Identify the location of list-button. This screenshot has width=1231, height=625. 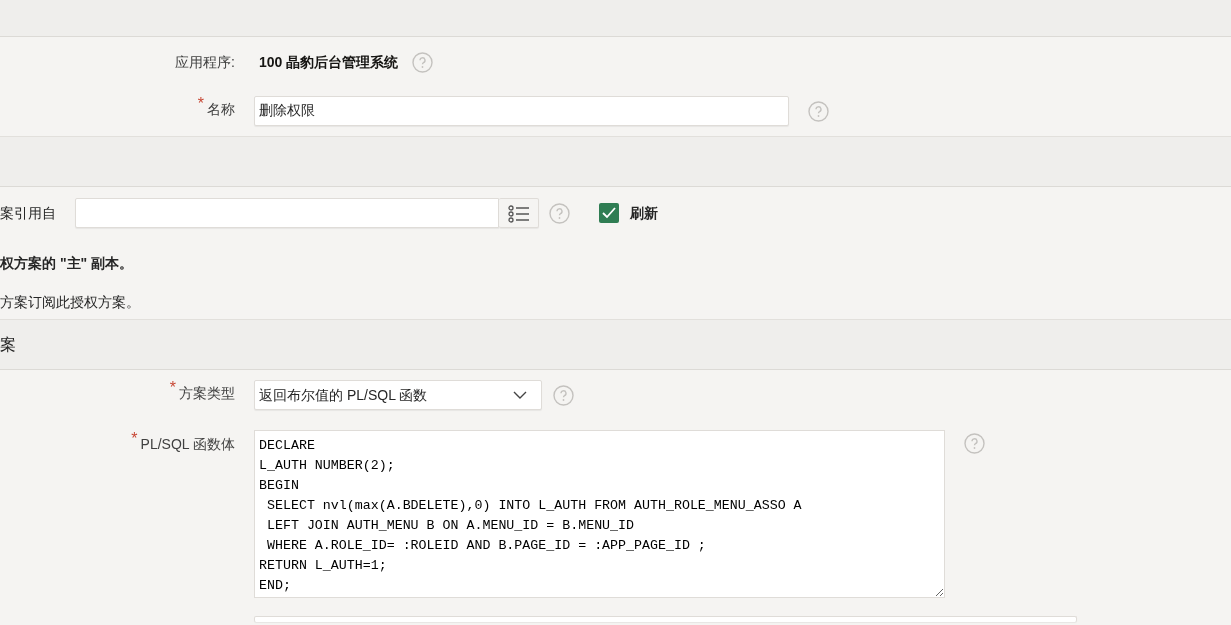
(519, 213).